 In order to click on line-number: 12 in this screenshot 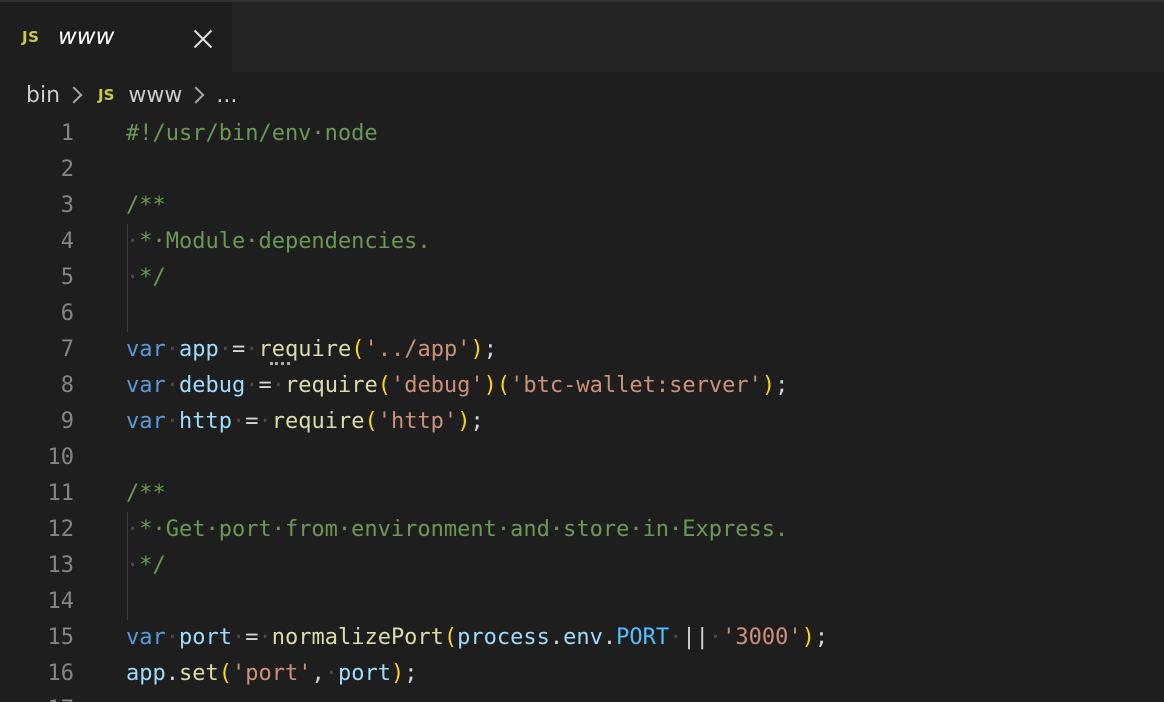, I will do `click(61, 529)`.